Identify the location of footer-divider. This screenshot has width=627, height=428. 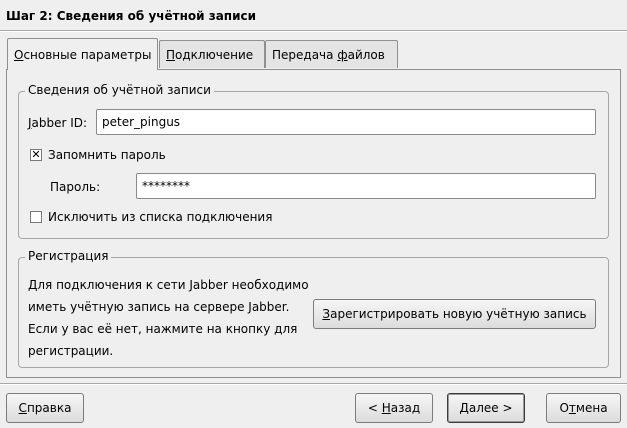
(313, 384).